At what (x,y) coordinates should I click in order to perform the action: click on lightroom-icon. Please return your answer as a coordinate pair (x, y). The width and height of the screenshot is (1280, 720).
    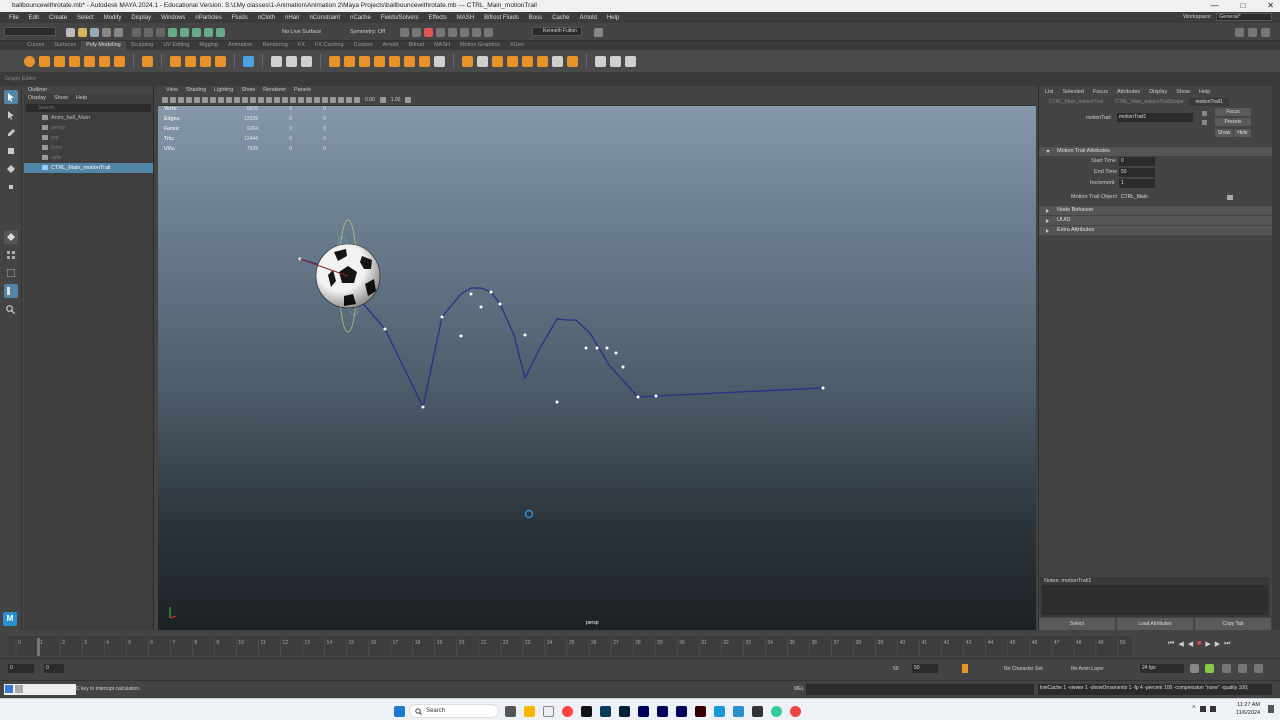
    Looking at the image, I should click on (605, 711).